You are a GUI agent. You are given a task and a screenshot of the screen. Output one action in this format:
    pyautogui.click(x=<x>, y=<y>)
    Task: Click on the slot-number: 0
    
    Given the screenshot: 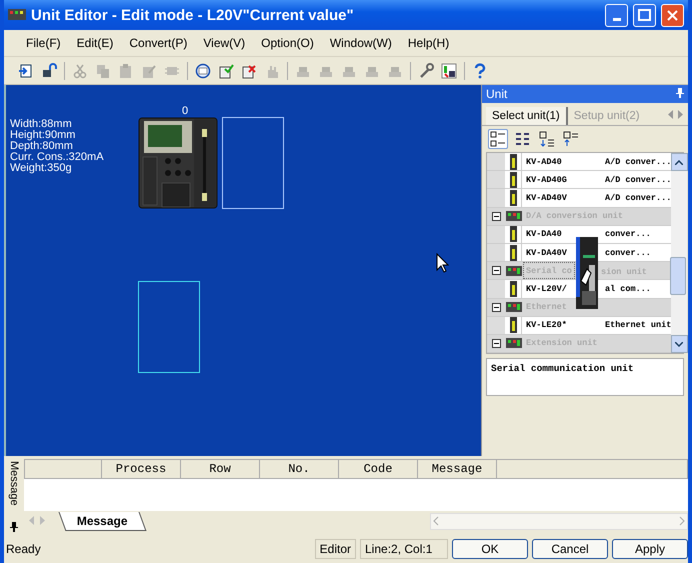 What is the action you would take?
    pyautogui.click(x=185, y=111)
    